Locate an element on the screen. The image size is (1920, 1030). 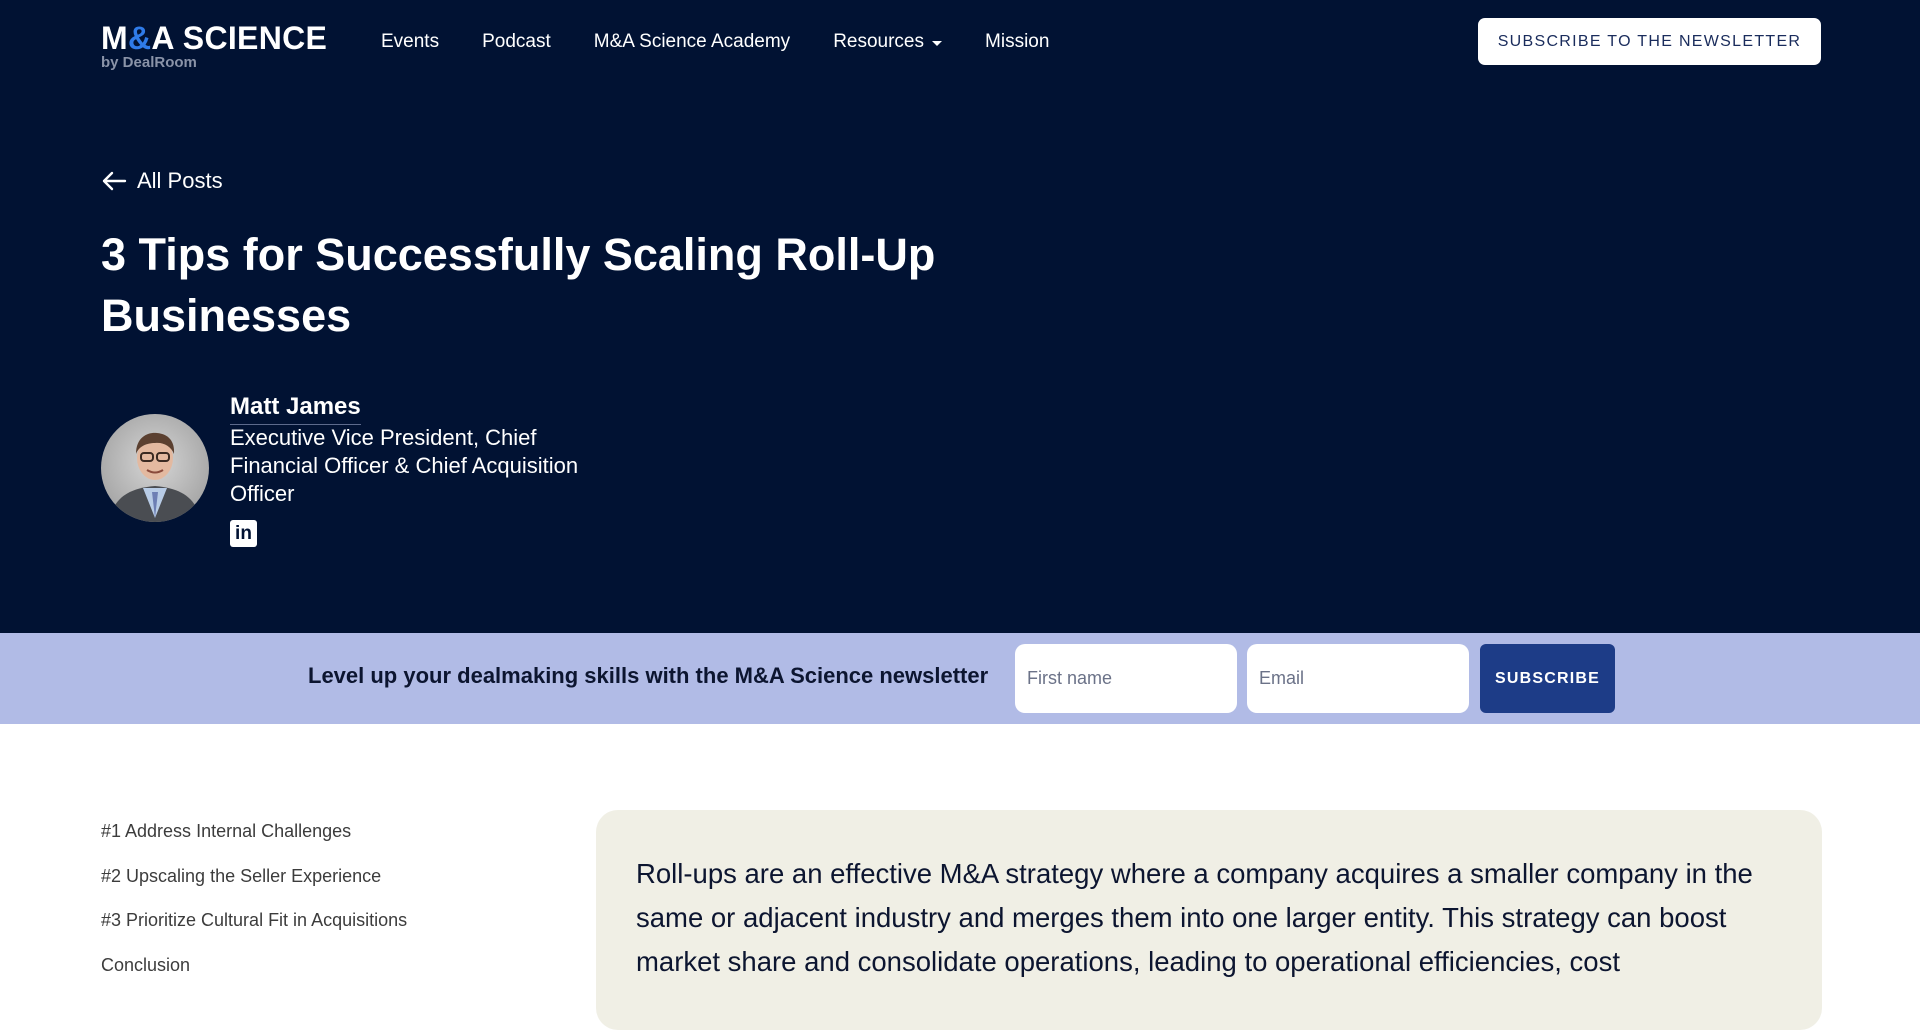
nav-item-academy: M&A Science Academy is located at coordinates (692, 42).